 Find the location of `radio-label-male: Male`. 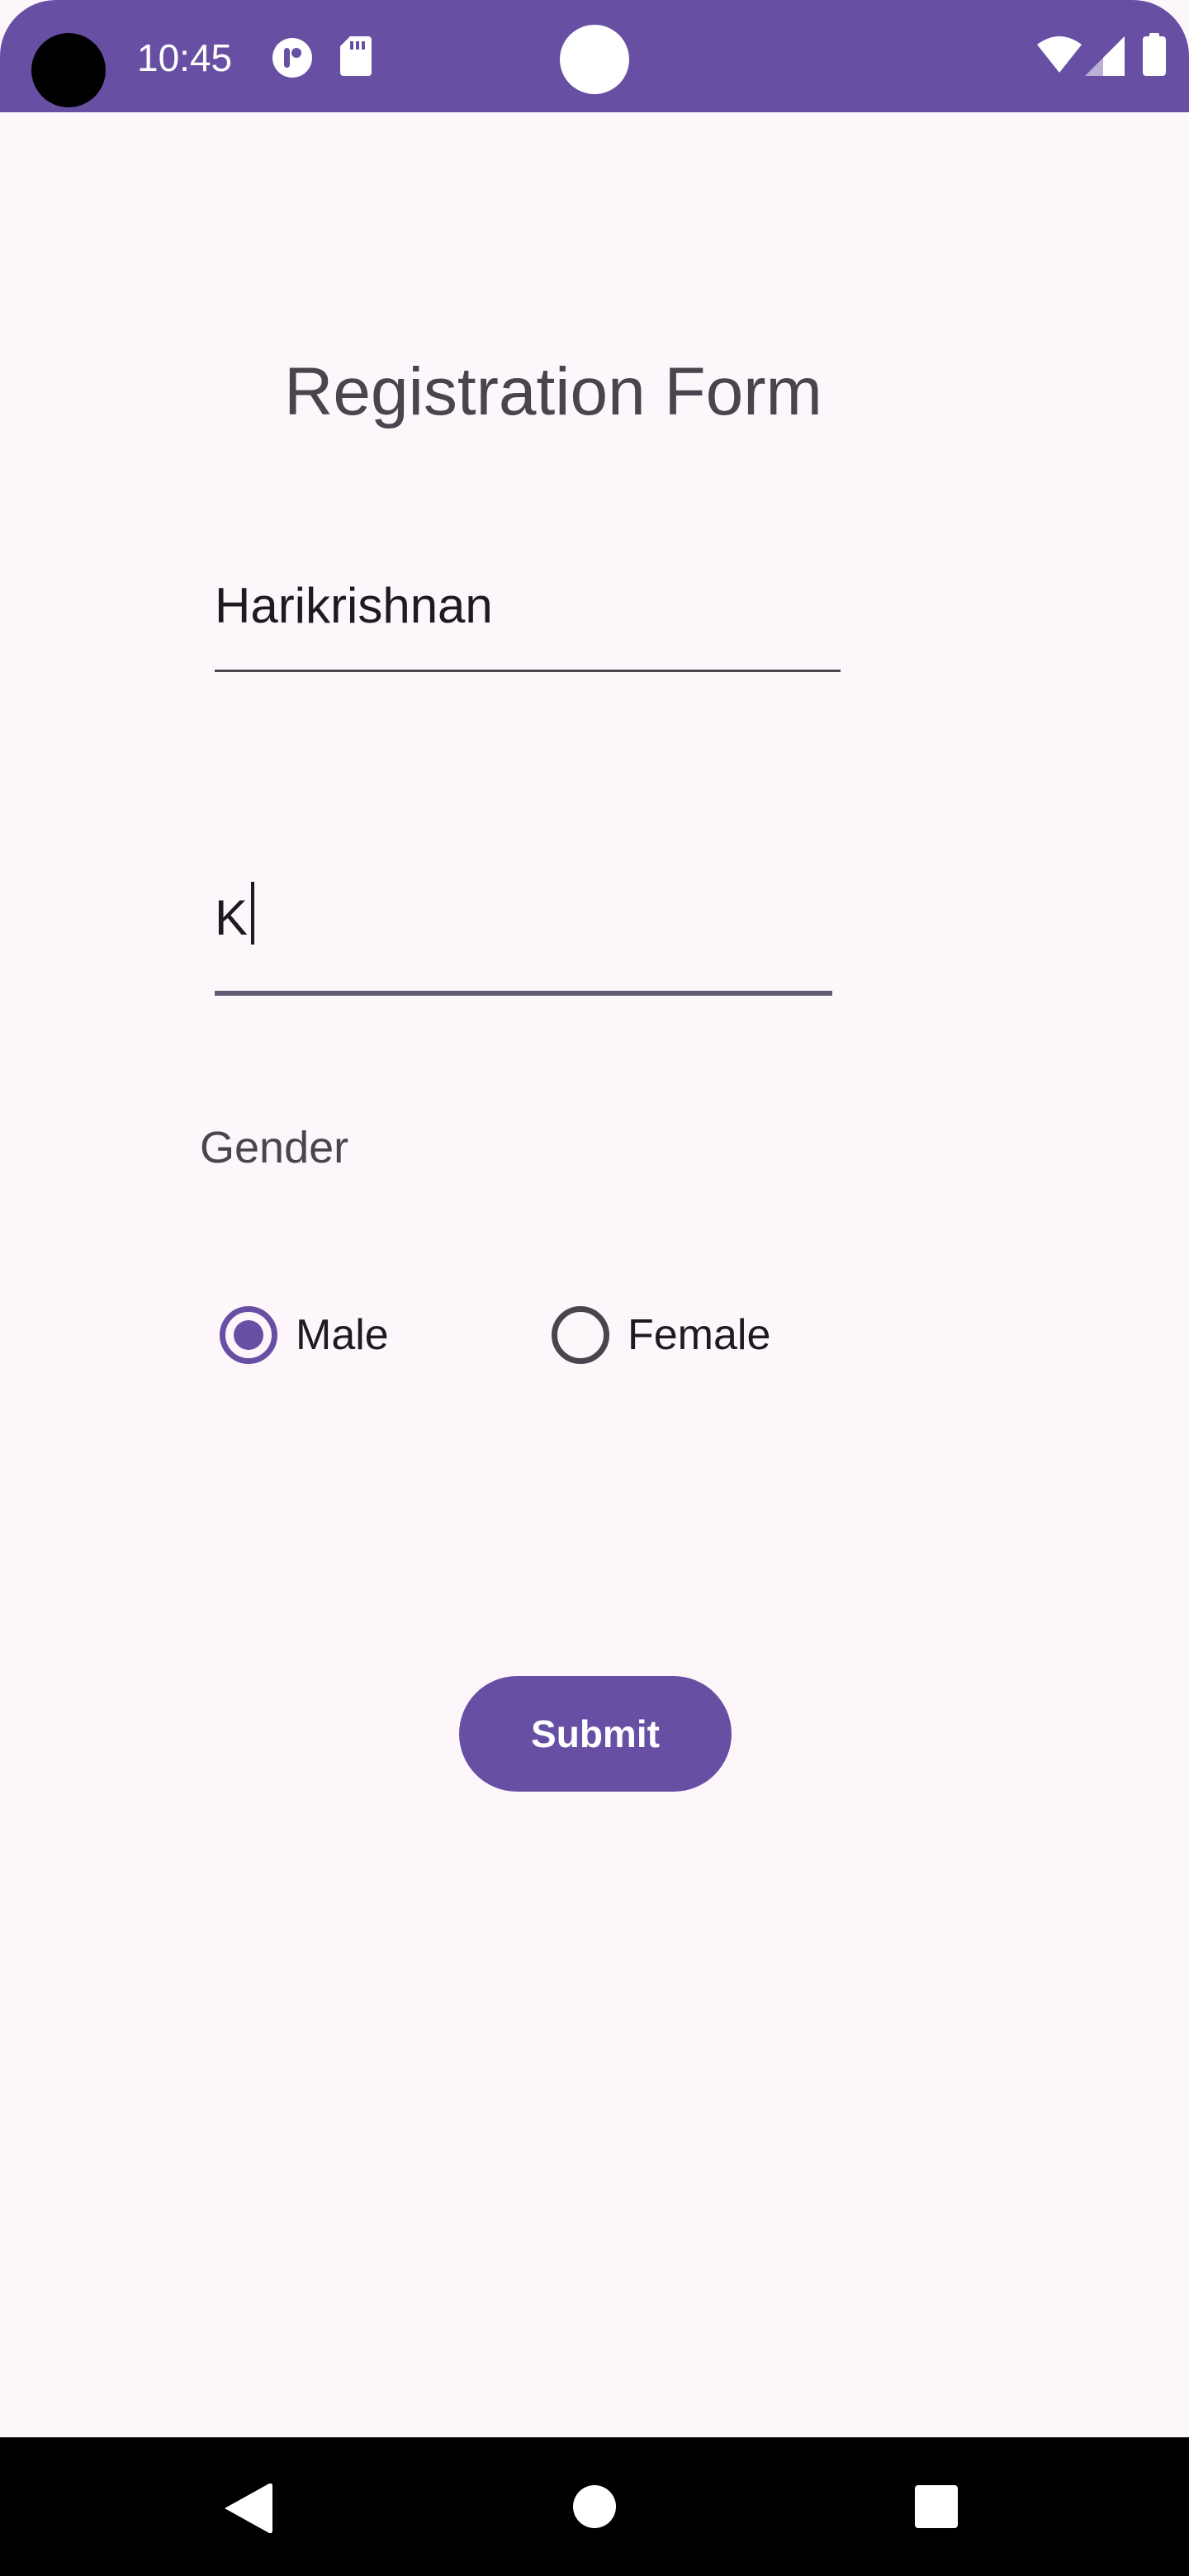

radio-label-male: Male is located at coordinates (342, 1335).